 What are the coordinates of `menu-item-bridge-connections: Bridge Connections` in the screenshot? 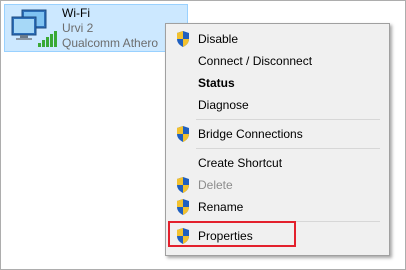 It's located at (277, 134).